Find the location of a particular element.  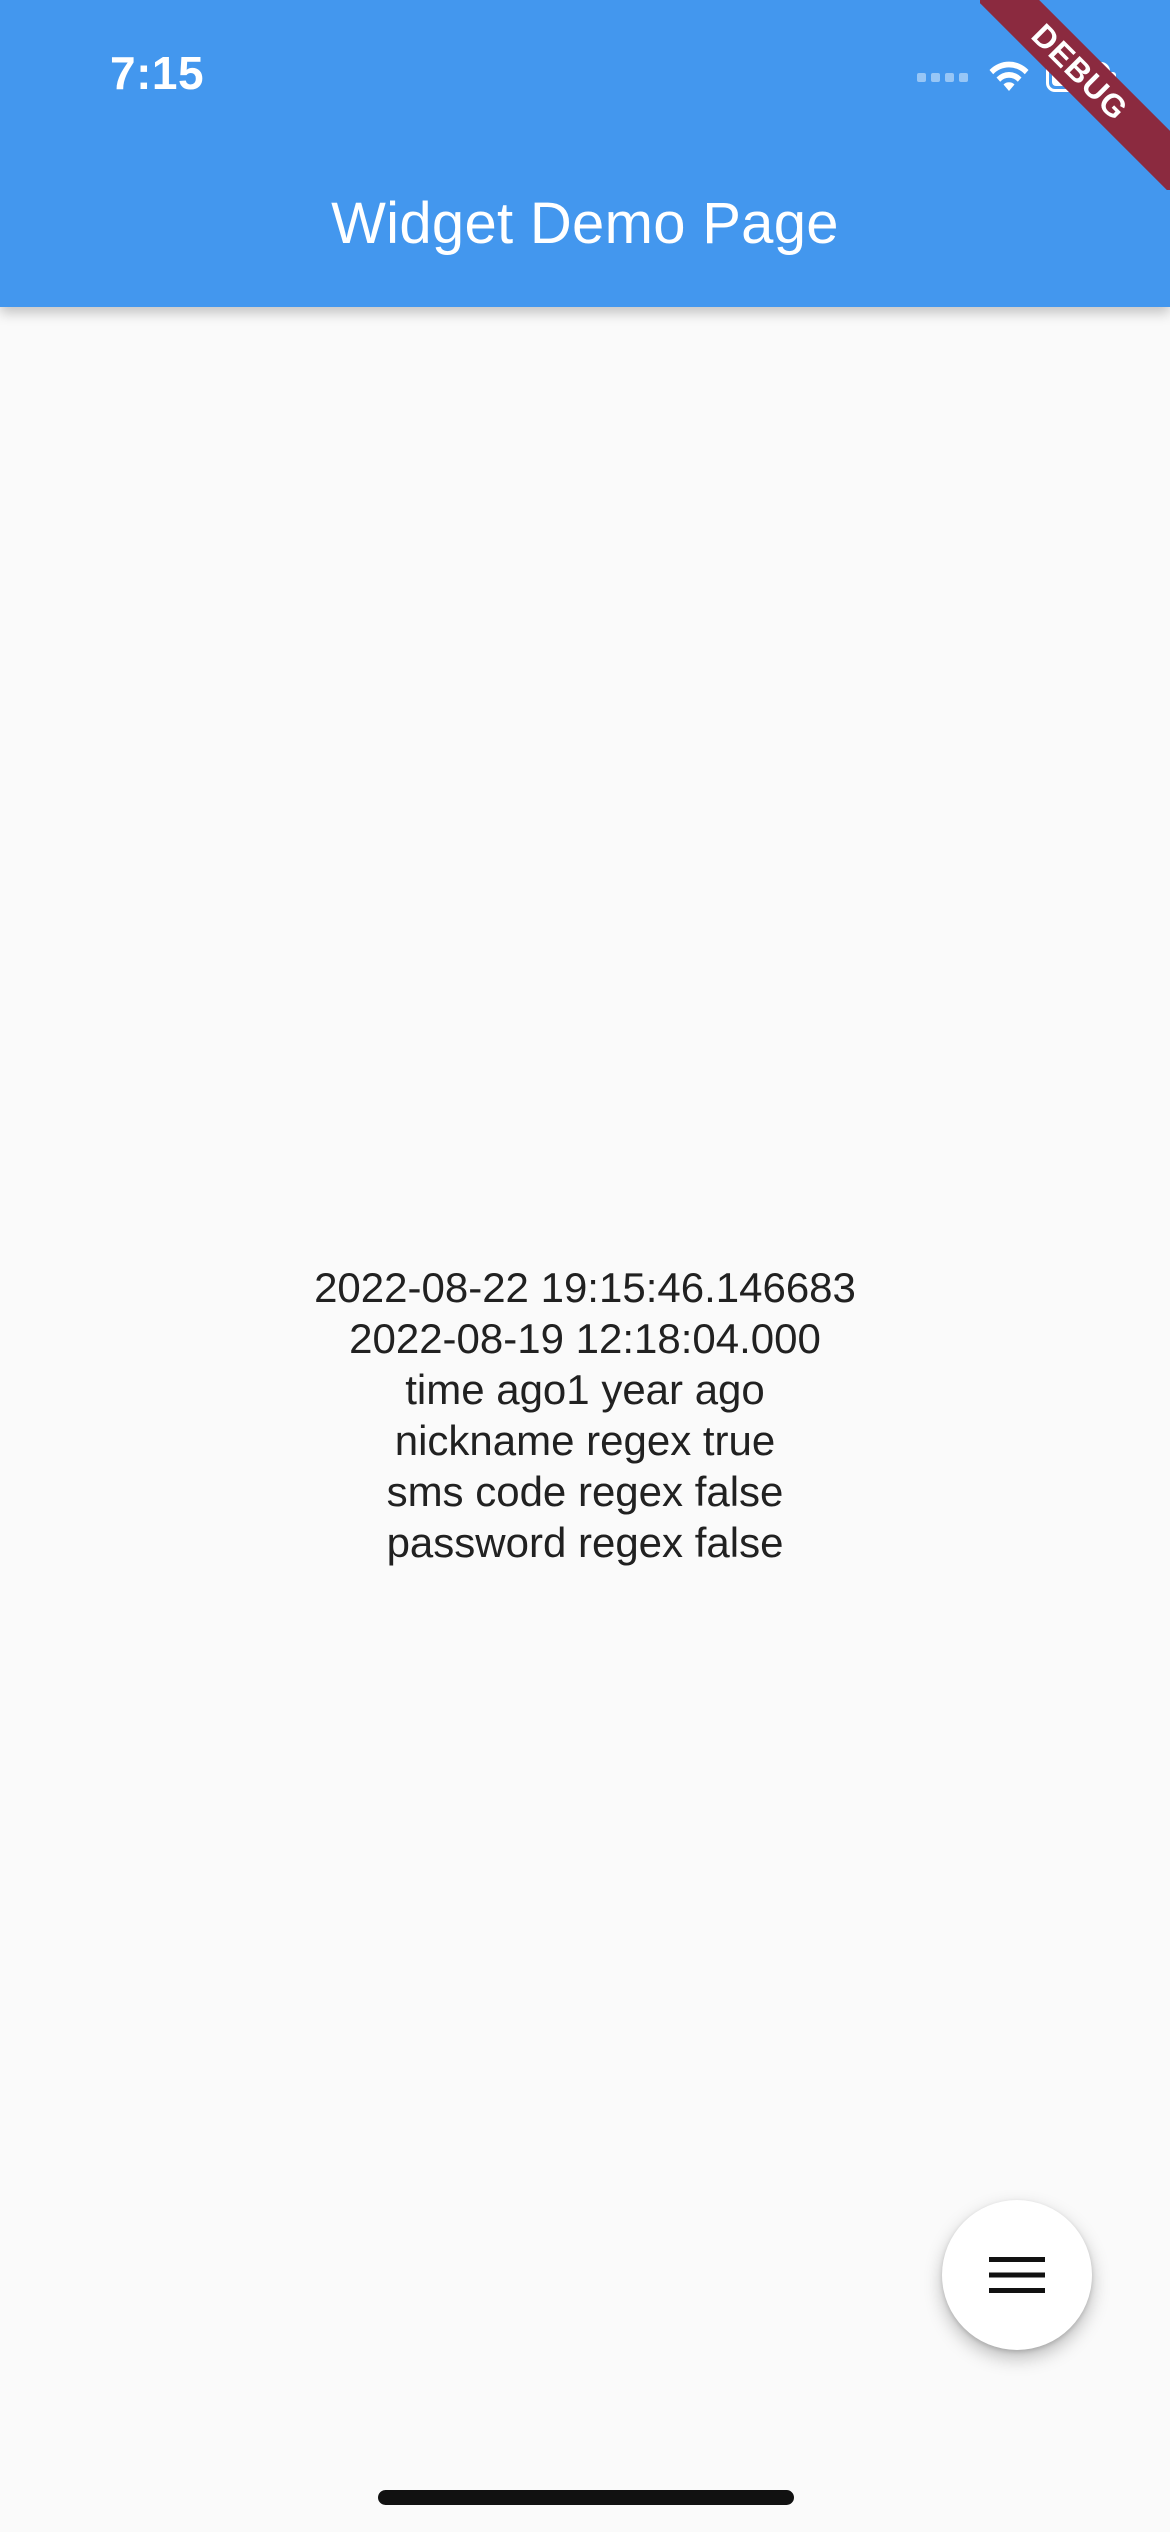

sms-code-regex-text: sms code regex false is located at coordinates (585, 1491).